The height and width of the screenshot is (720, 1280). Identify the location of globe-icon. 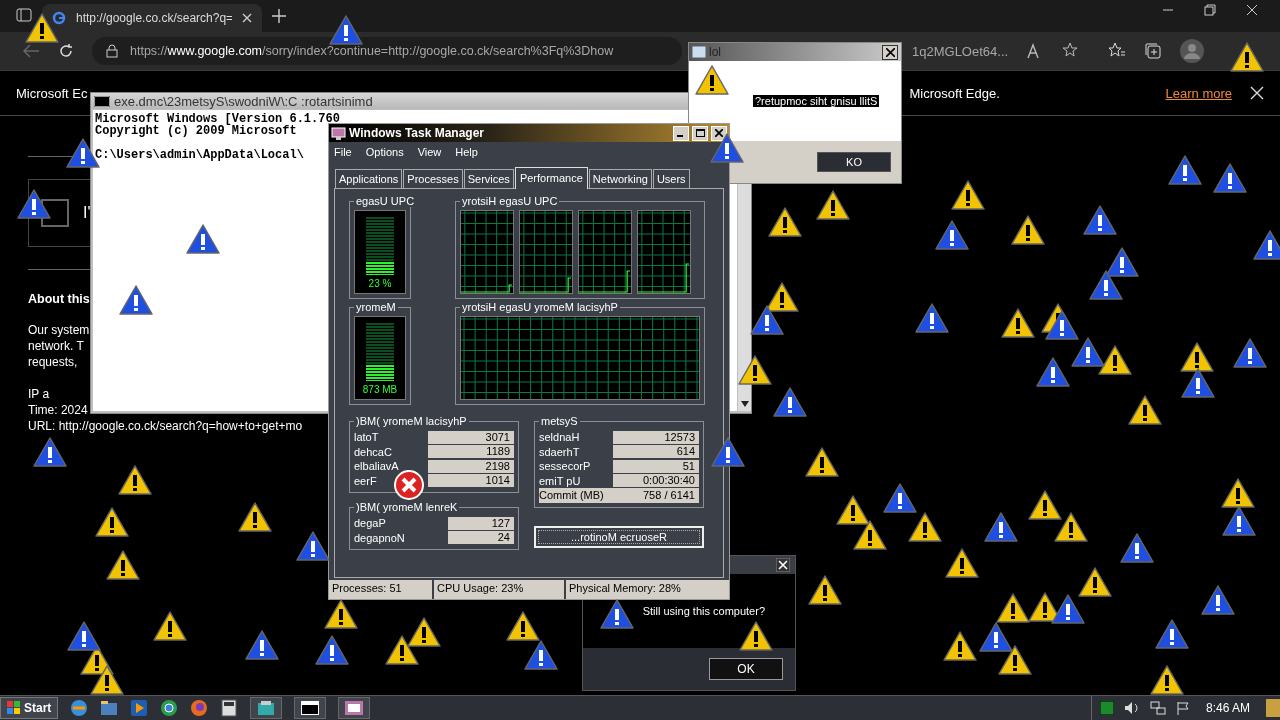
(79, 708).